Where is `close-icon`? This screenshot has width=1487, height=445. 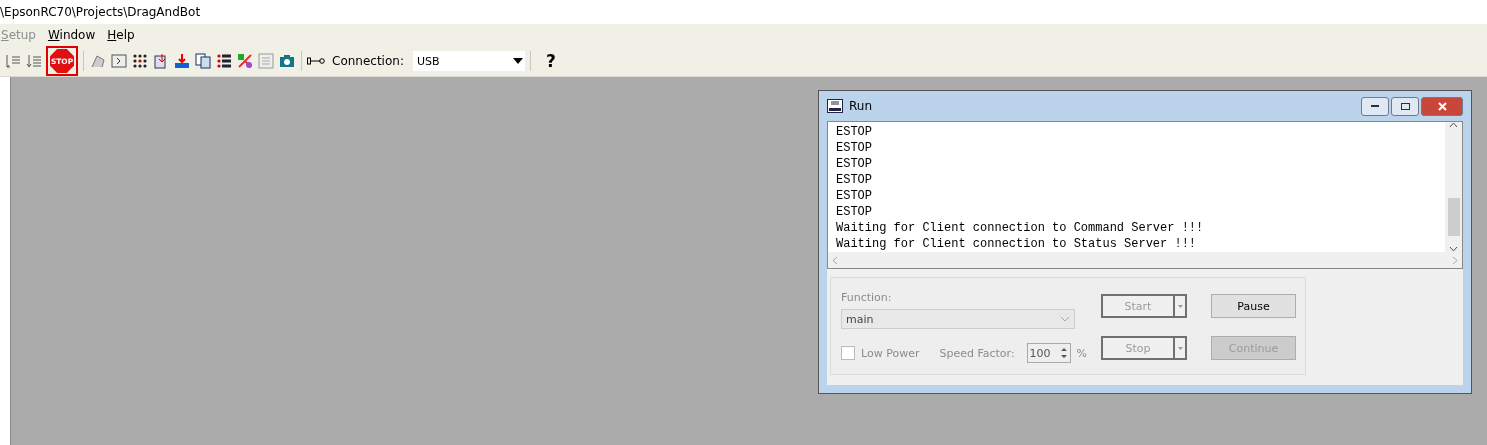 close-icon is located at coordinates (1442, 106).